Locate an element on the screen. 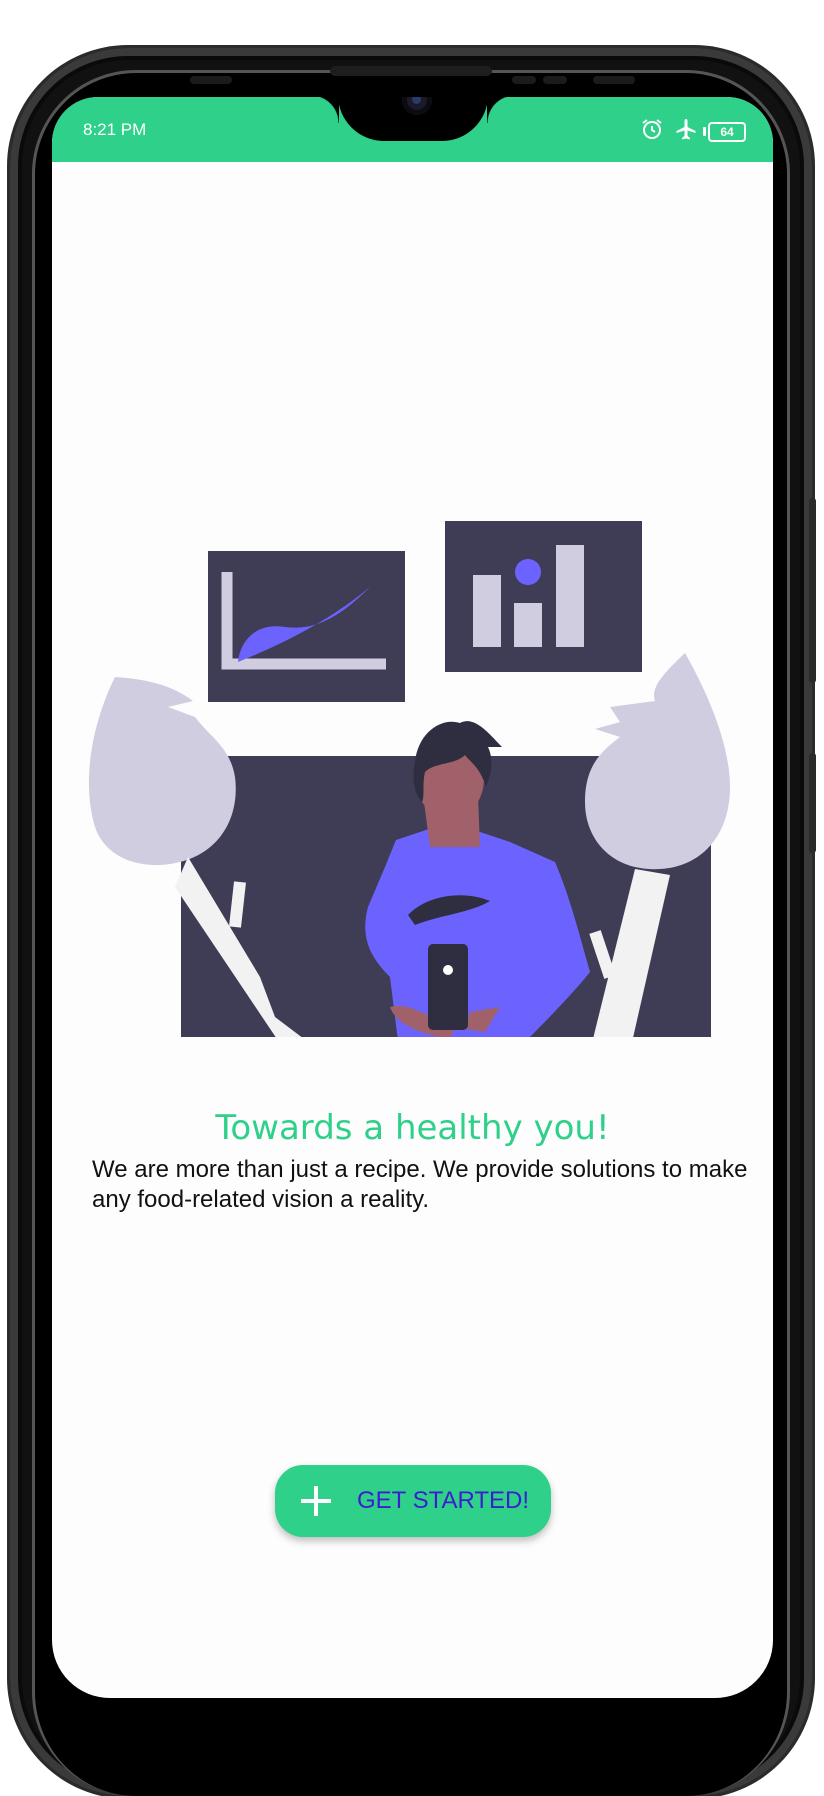 The height and width of the screenshot is (1796, 824). line-chart-frame is located at coordinates (306, 626).